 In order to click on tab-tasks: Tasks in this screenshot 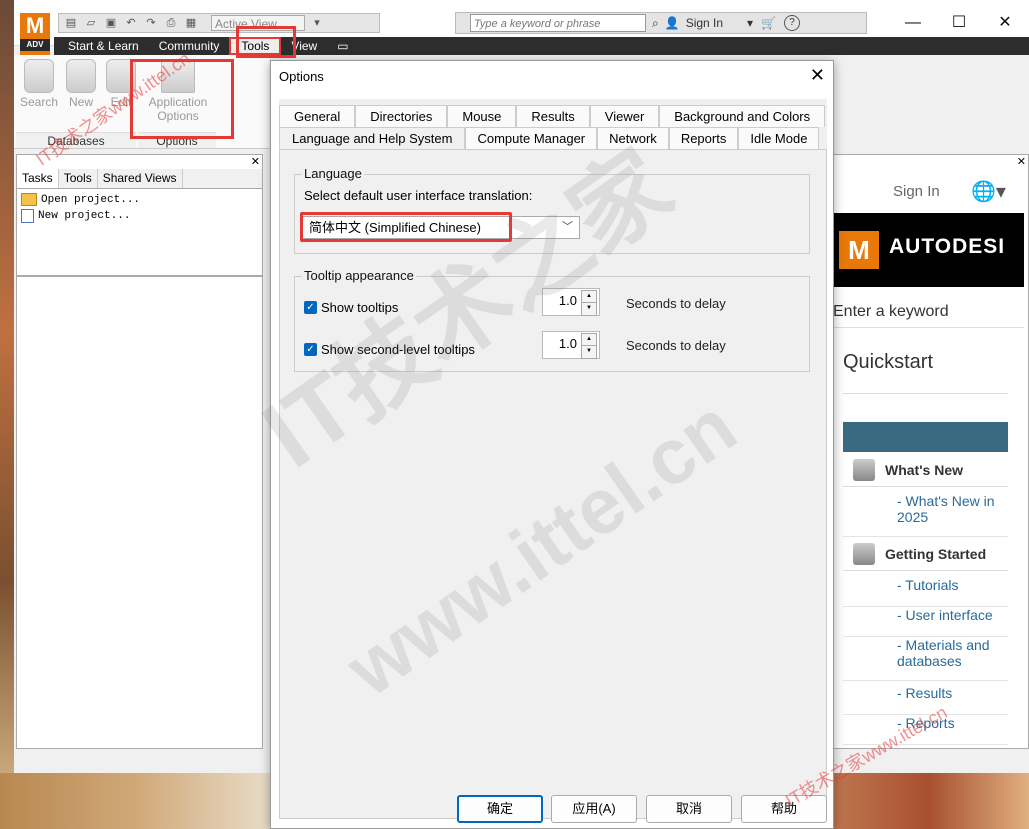, I will do `click(38, 178)`.